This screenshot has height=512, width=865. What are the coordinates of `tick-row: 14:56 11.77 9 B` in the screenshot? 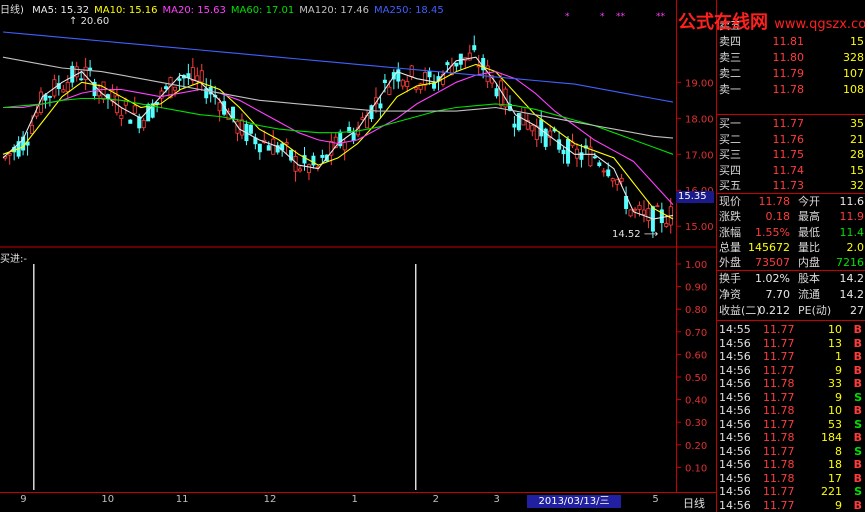 It's located at (792, 505).